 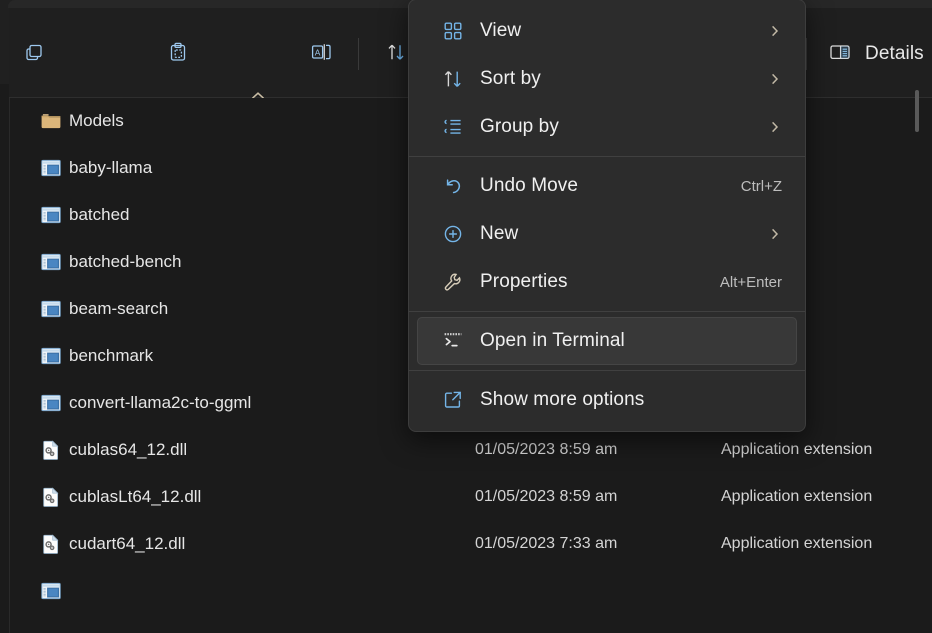 I want to click on sort-ascending-indicator, so click(x=258, y=93).